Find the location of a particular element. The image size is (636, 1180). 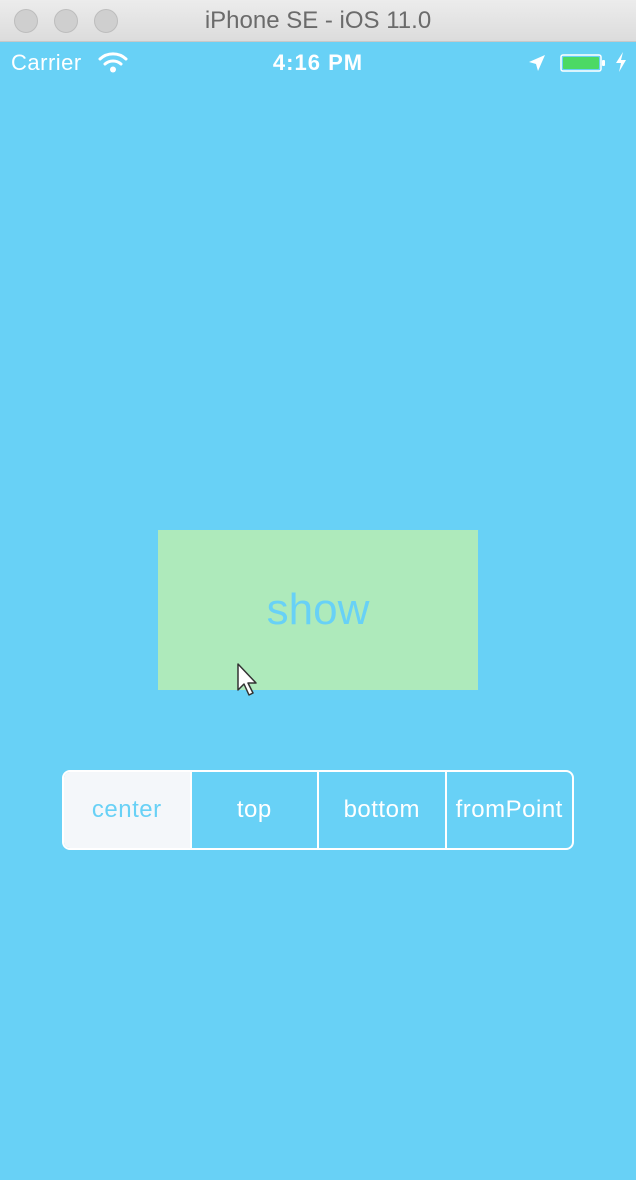

show-button: show is located at coordinates (318, 610).